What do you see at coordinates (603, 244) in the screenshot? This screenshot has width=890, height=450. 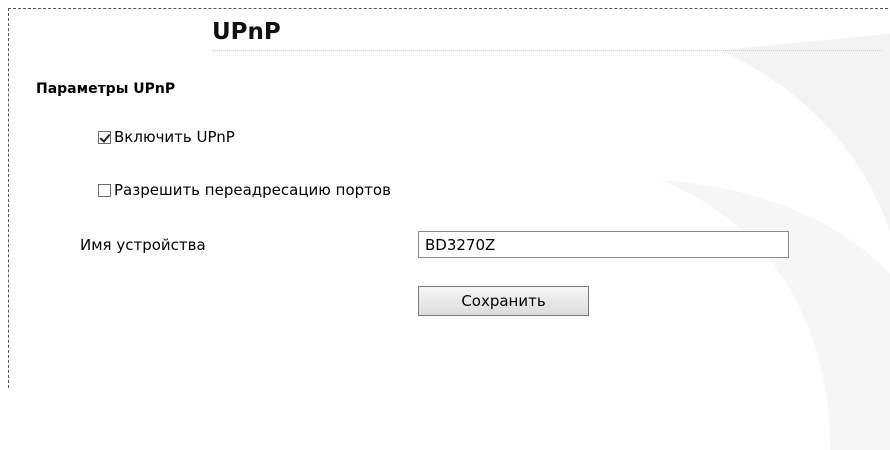 I see `device-name-input` at bounding box center [603, 244].